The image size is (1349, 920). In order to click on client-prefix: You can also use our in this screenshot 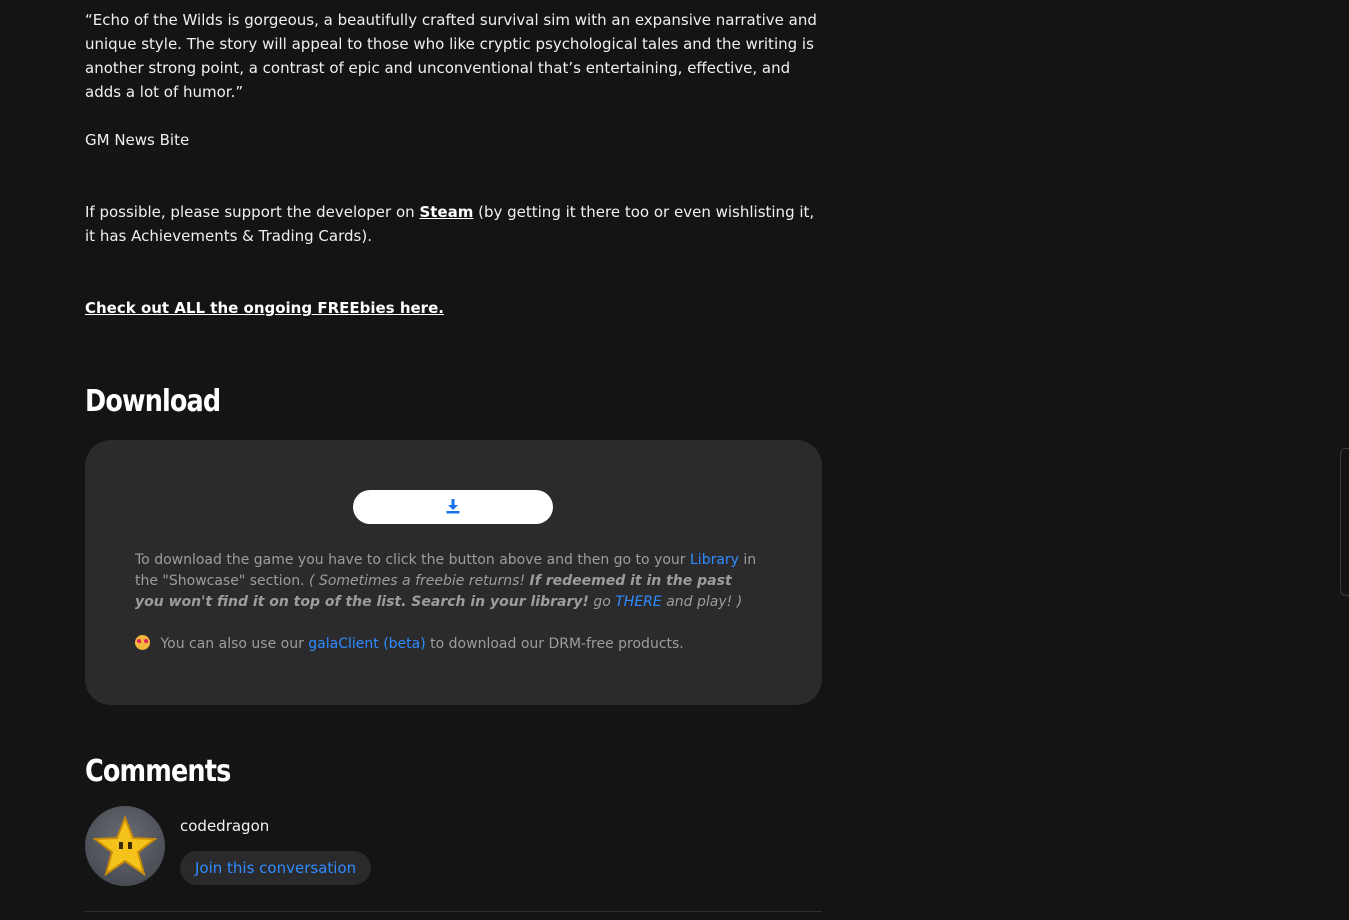, I will do `click(232, 644)`.